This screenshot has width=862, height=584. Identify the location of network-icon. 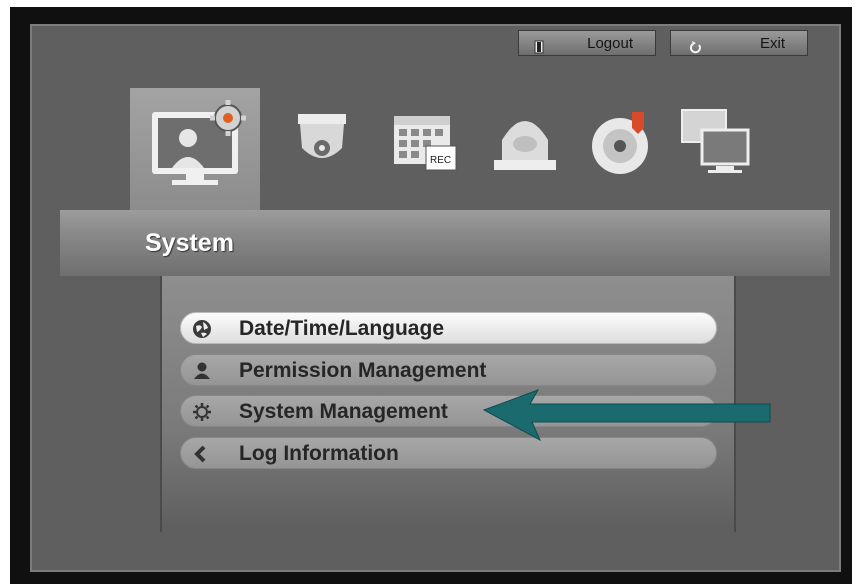
(715, 141).